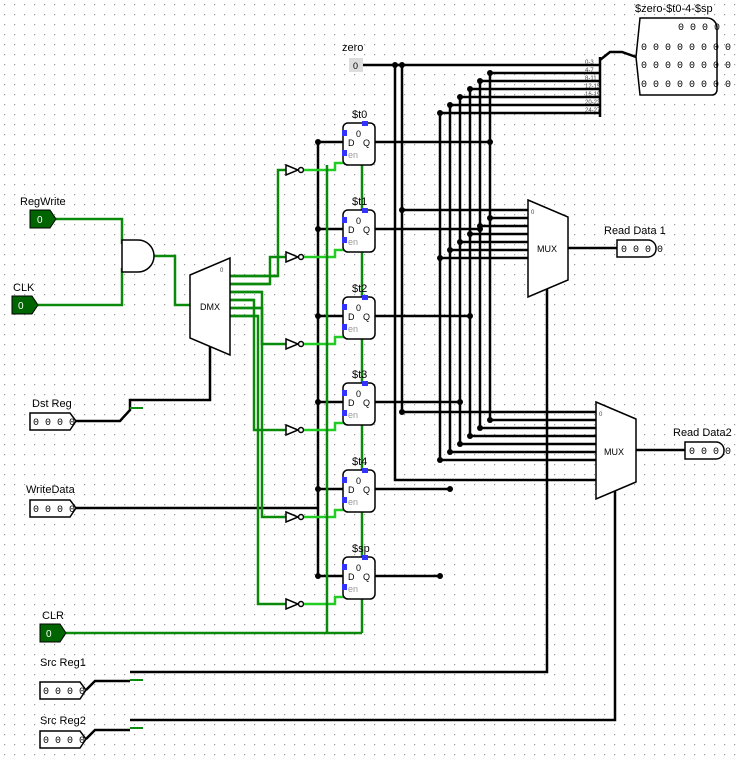  What do you see at coordinates (51, 490) in the screenshot?
I see `write-data-label: WriteData` at bounding box center [51, 490].